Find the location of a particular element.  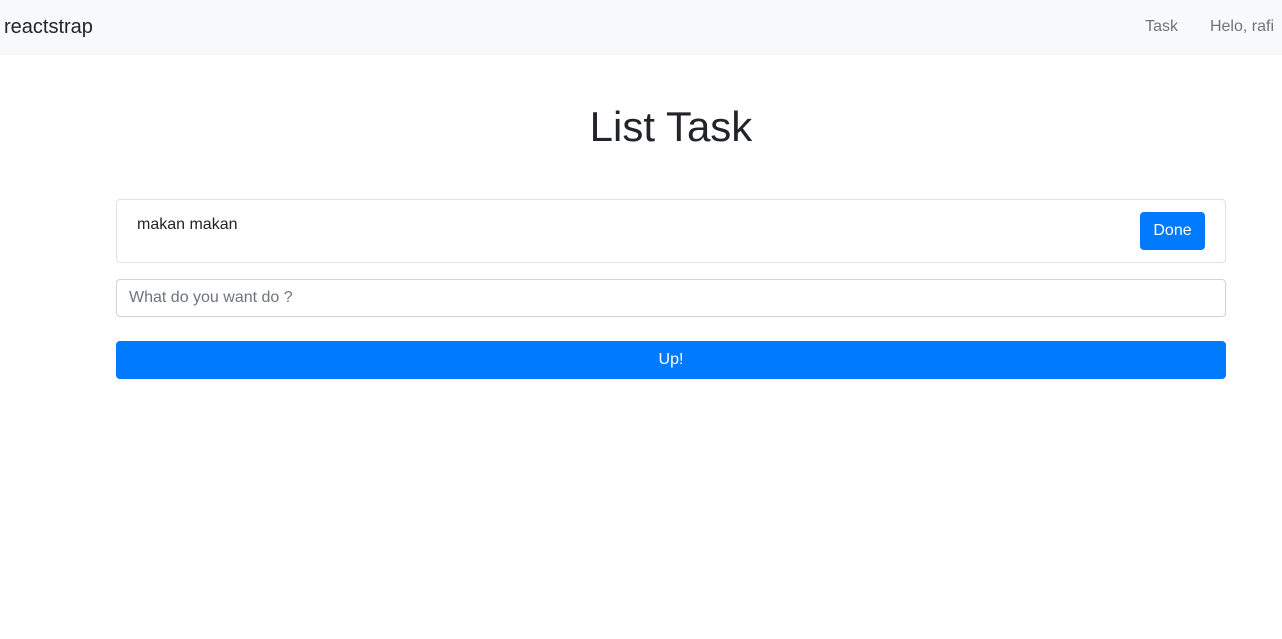

submit-button: Up! is located at coordinates (671, 360).